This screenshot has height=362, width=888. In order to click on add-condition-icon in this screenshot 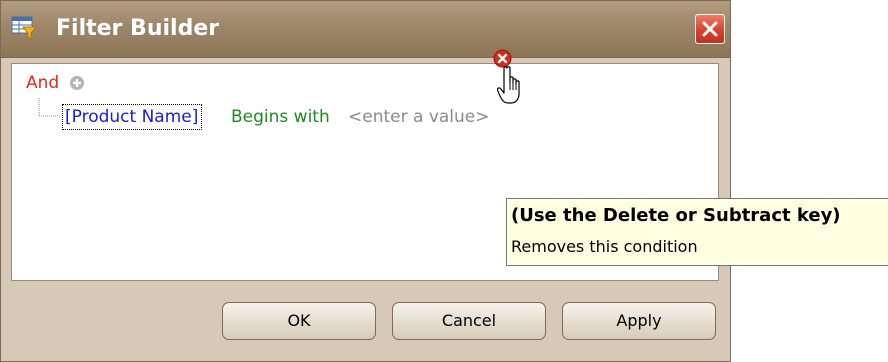, I will do `click(77, 83)`.